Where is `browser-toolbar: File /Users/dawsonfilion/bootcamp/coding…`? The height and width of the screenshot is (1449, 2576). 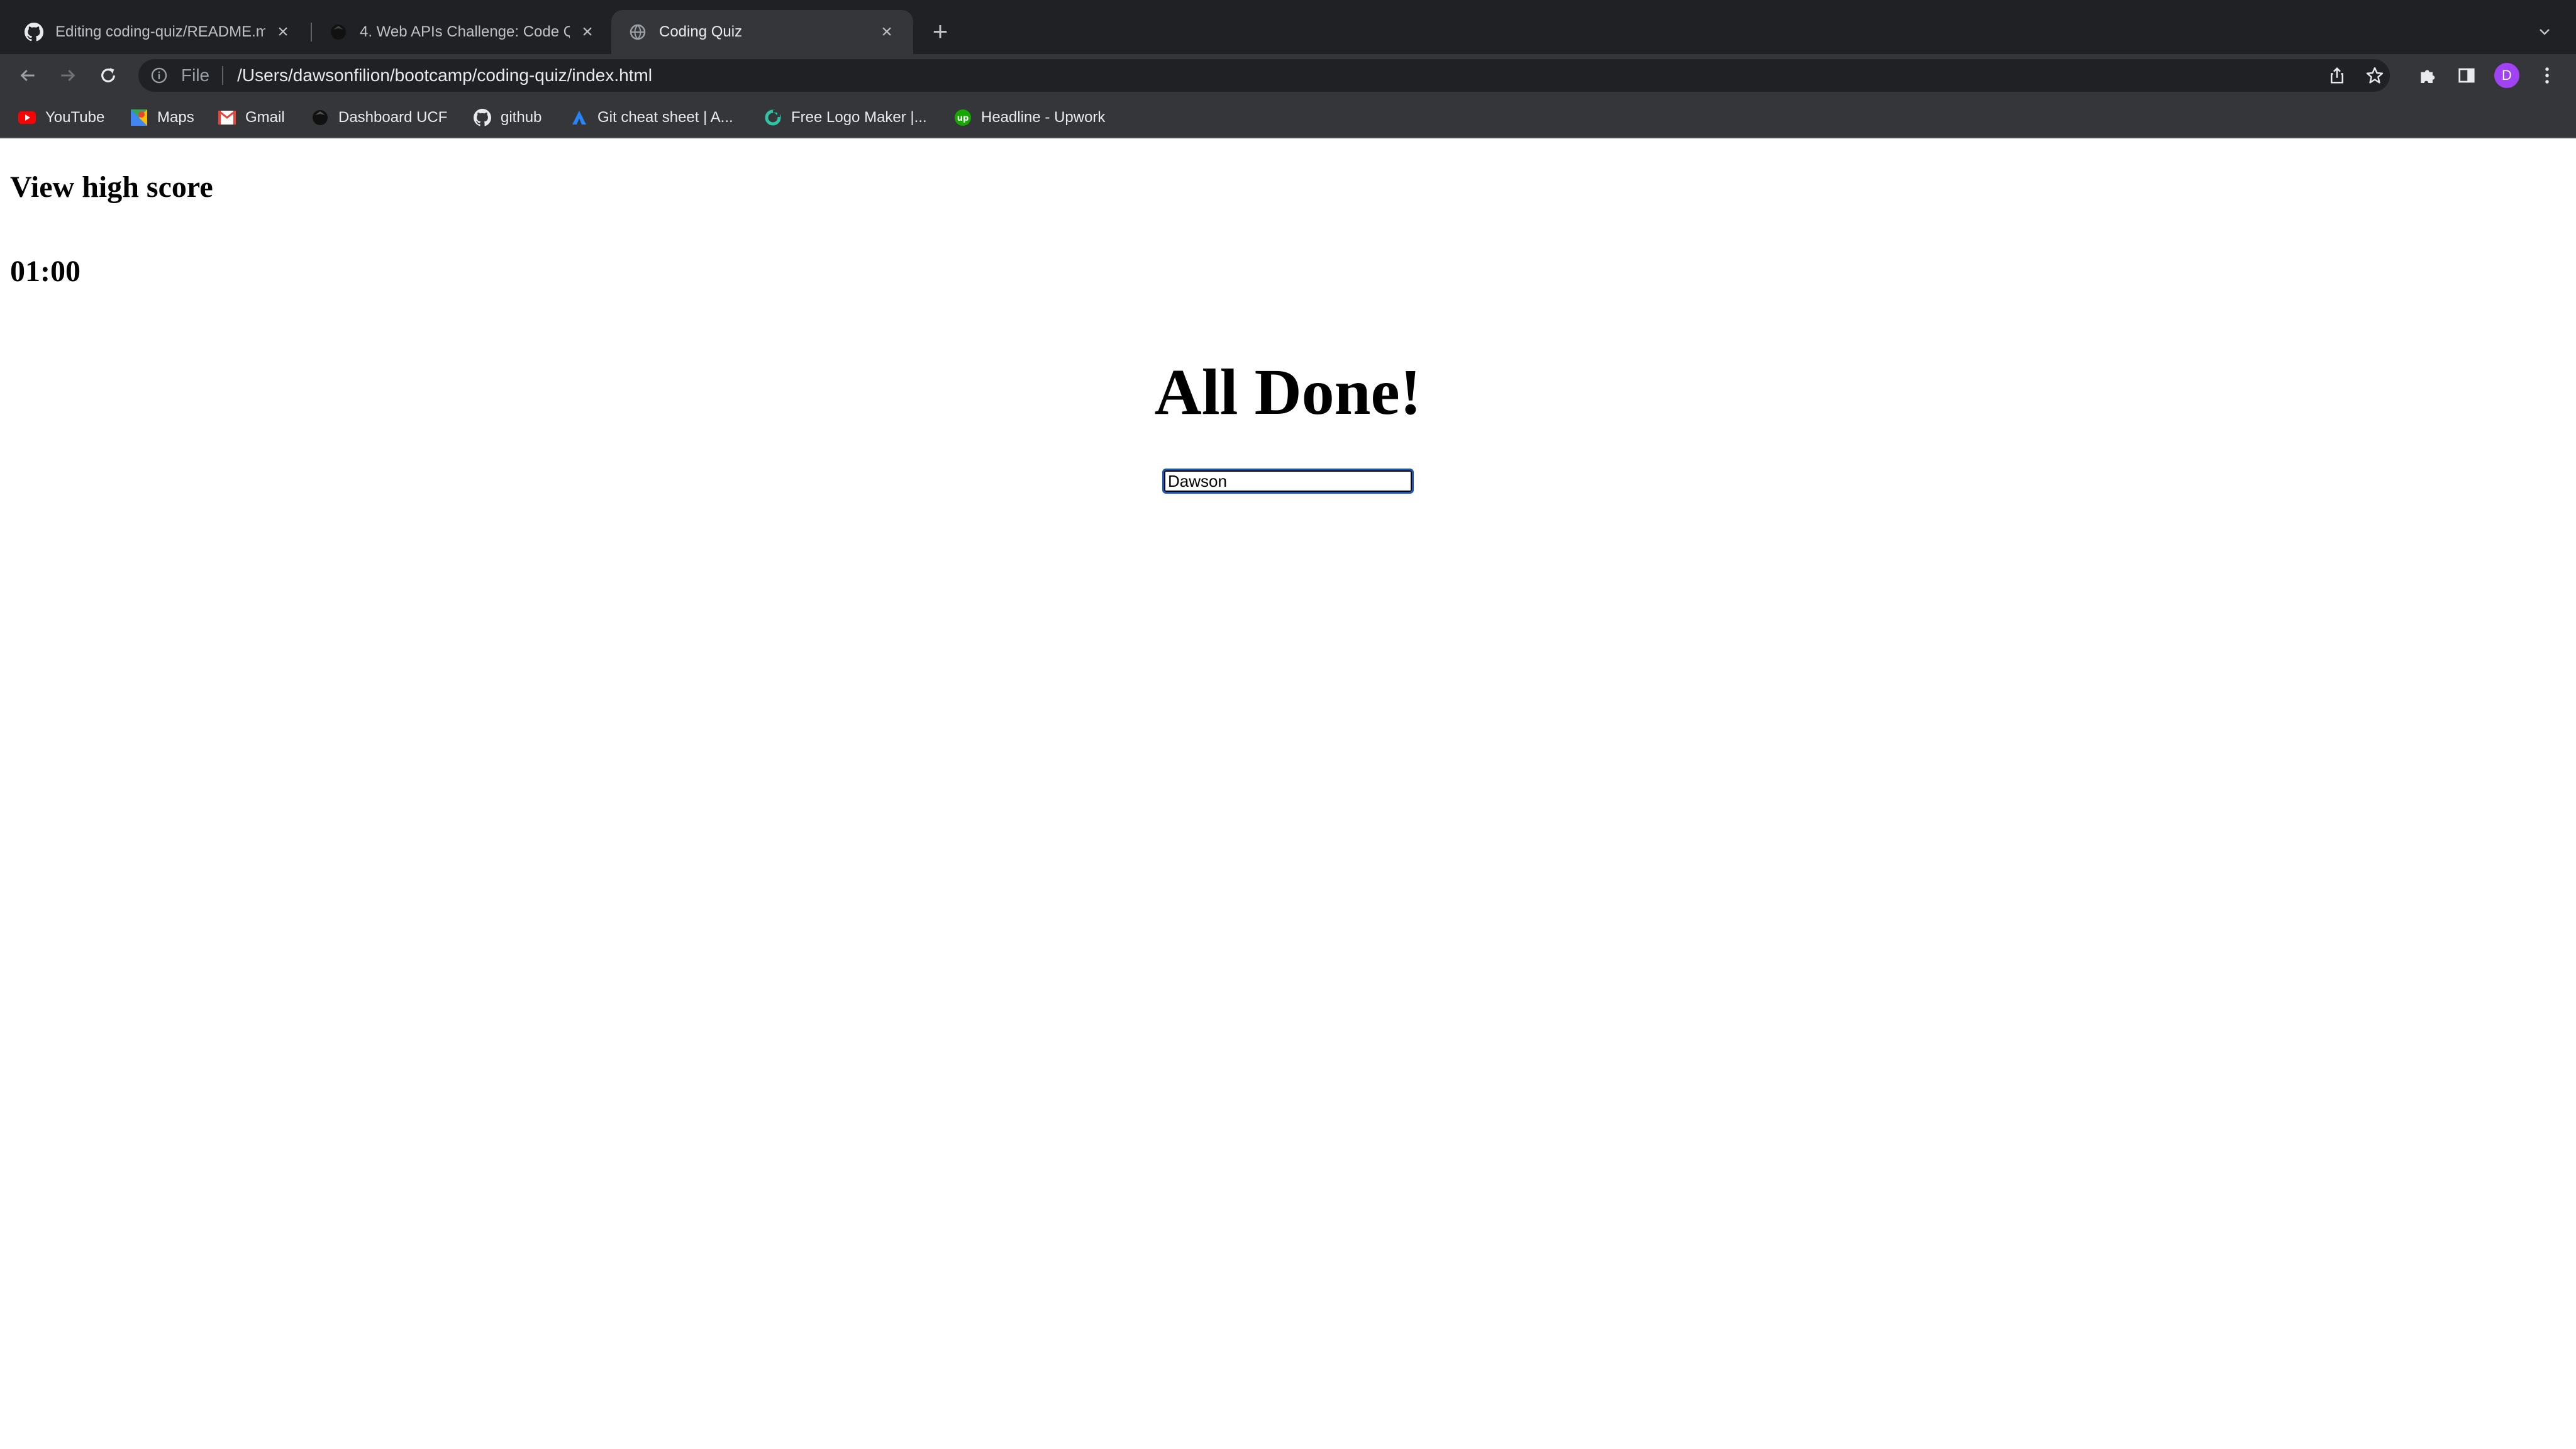 browser-toolbar: File /Users/dawsonfilion/bootcamp/coding… is located at coordinates (1288, 75).